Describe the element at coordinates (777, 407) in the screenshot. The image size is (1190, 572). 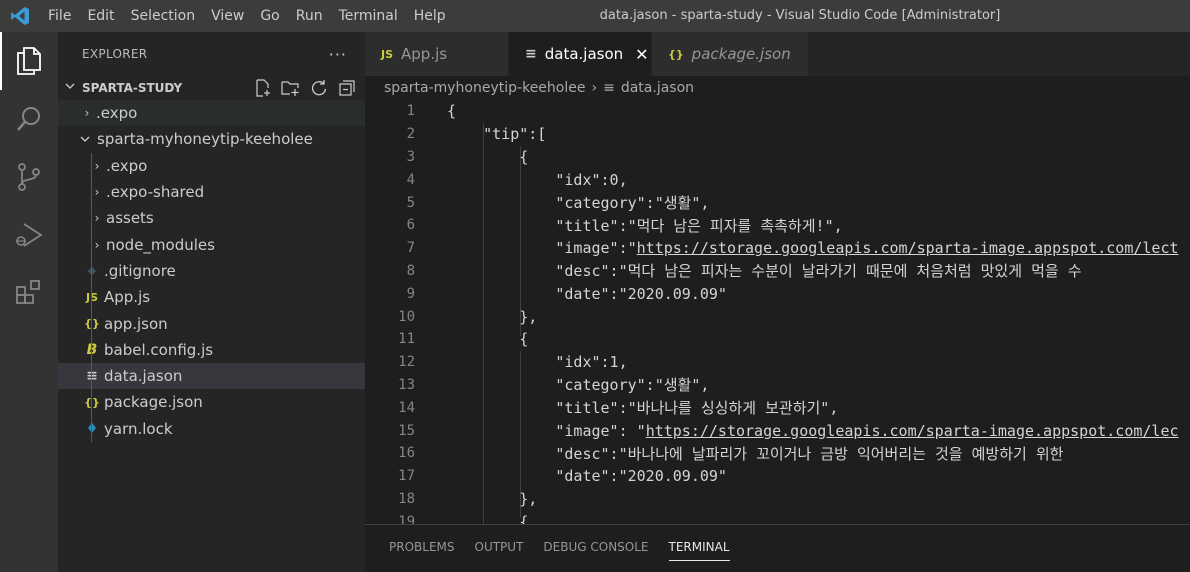
I see `code-line: 14 "title":"바나나를 싱싱하게 보관하기",` at that location.